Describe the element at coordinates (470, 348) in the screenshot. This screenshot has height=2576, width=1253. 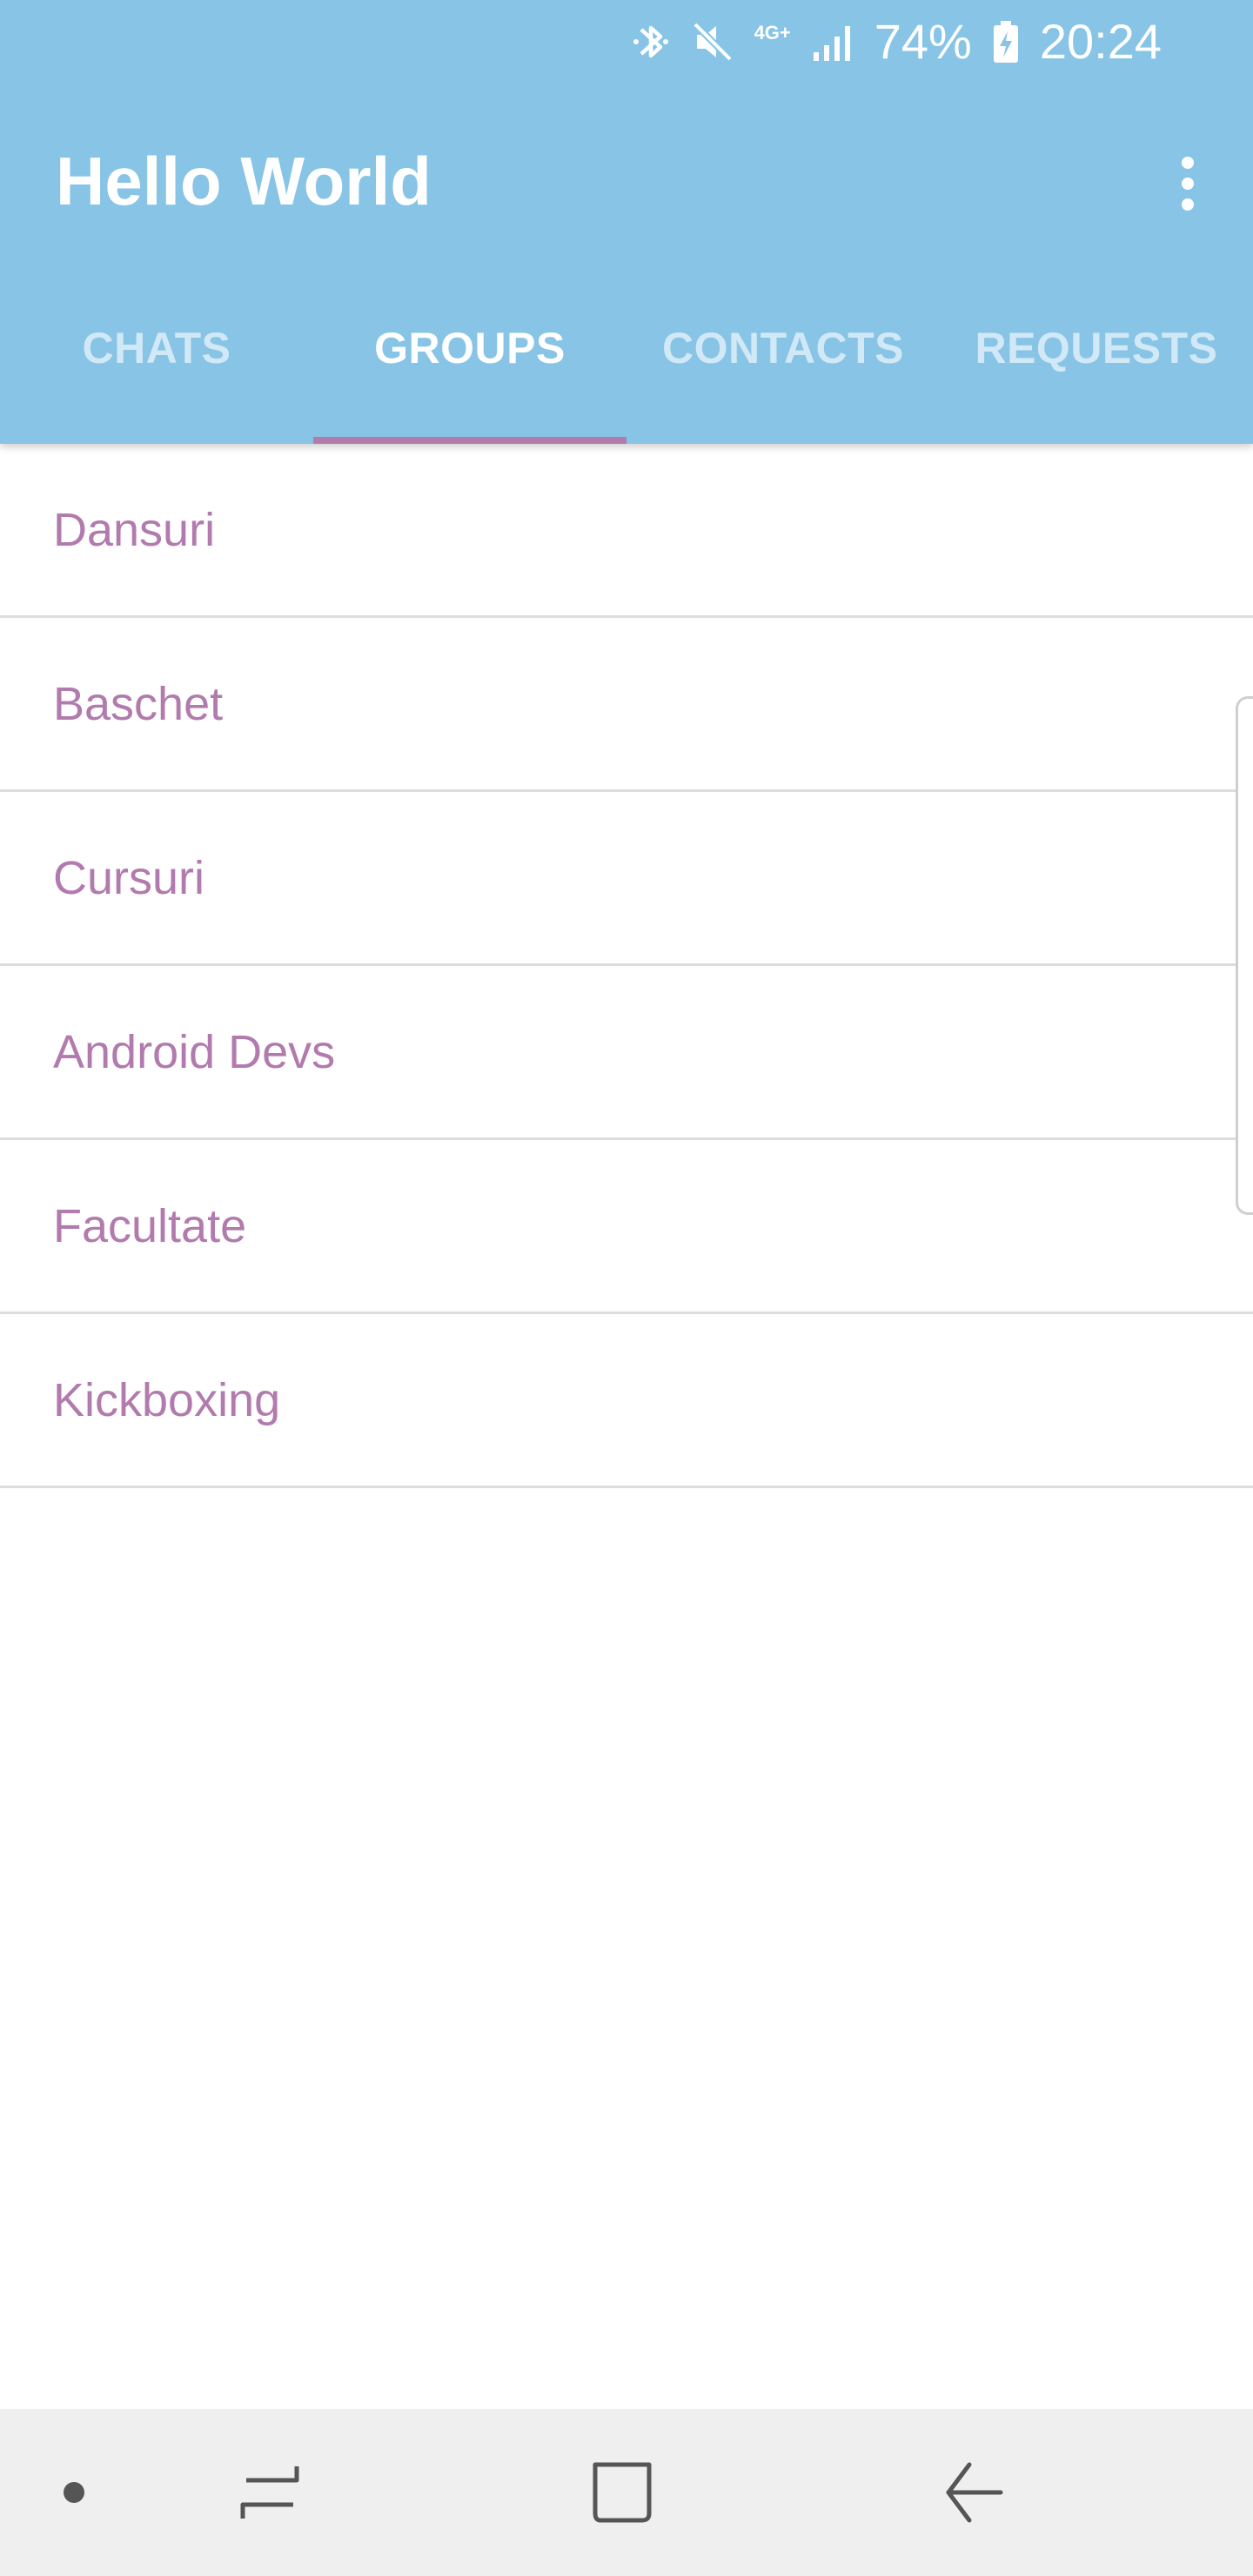
I see `tab-label: GROUPS` at that location.